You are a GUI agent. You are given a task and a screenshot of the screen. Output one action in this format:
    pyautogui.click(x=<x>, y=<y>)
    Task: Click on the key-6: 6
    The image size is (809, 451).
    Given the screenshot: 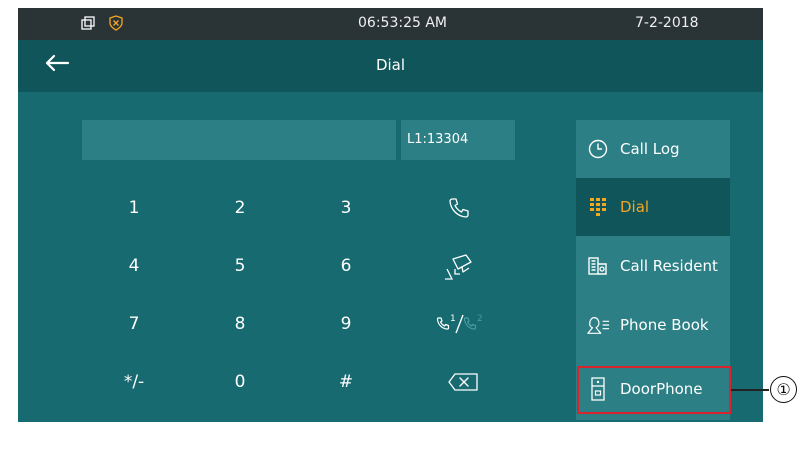 What is the action you would take?
    pyautogui.click(x=346, y=266)
    